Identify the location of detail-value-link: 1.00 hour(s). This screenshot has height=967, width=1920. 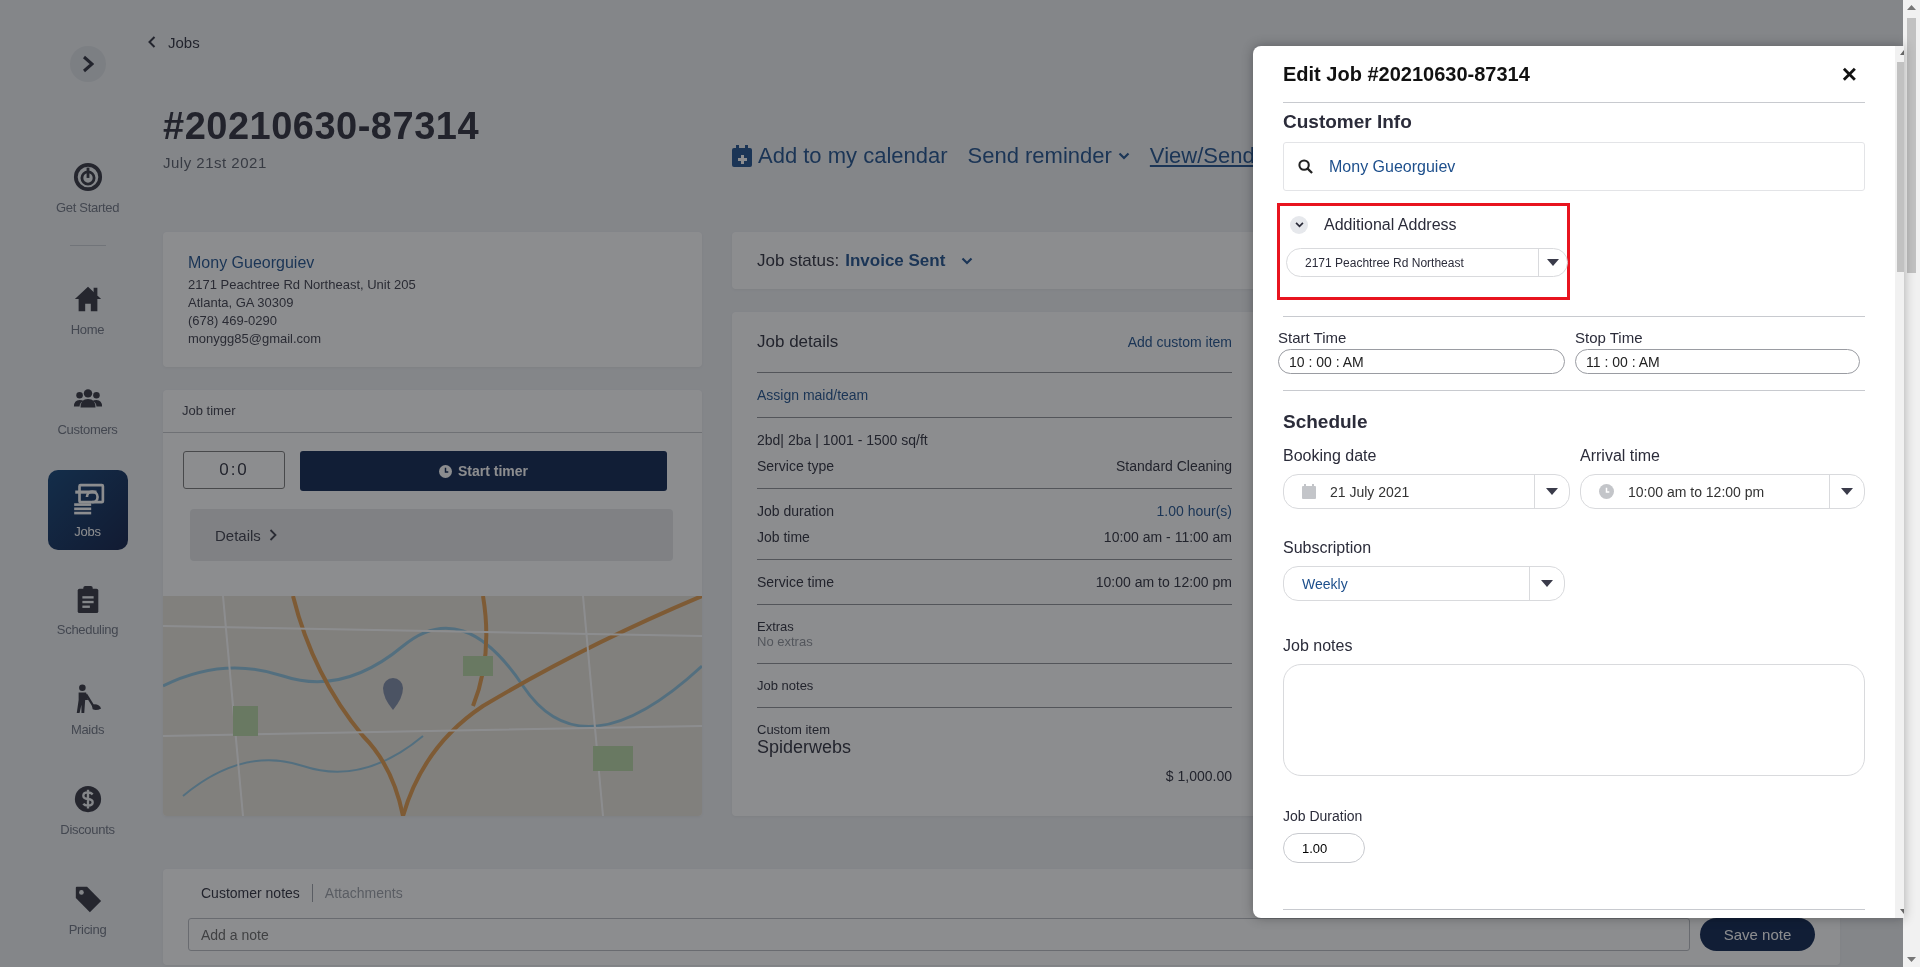
(1194, 511).